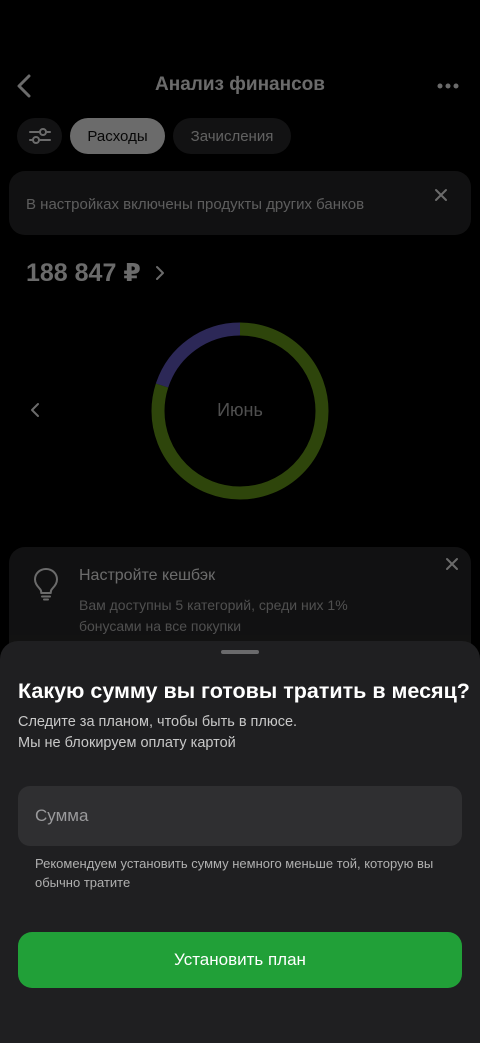 This screenshot has height=1043, width=480. Describe the element at coordinates (147, 575) in the screenshot. I see `tip-title: Настройте кешбэк` at that location.